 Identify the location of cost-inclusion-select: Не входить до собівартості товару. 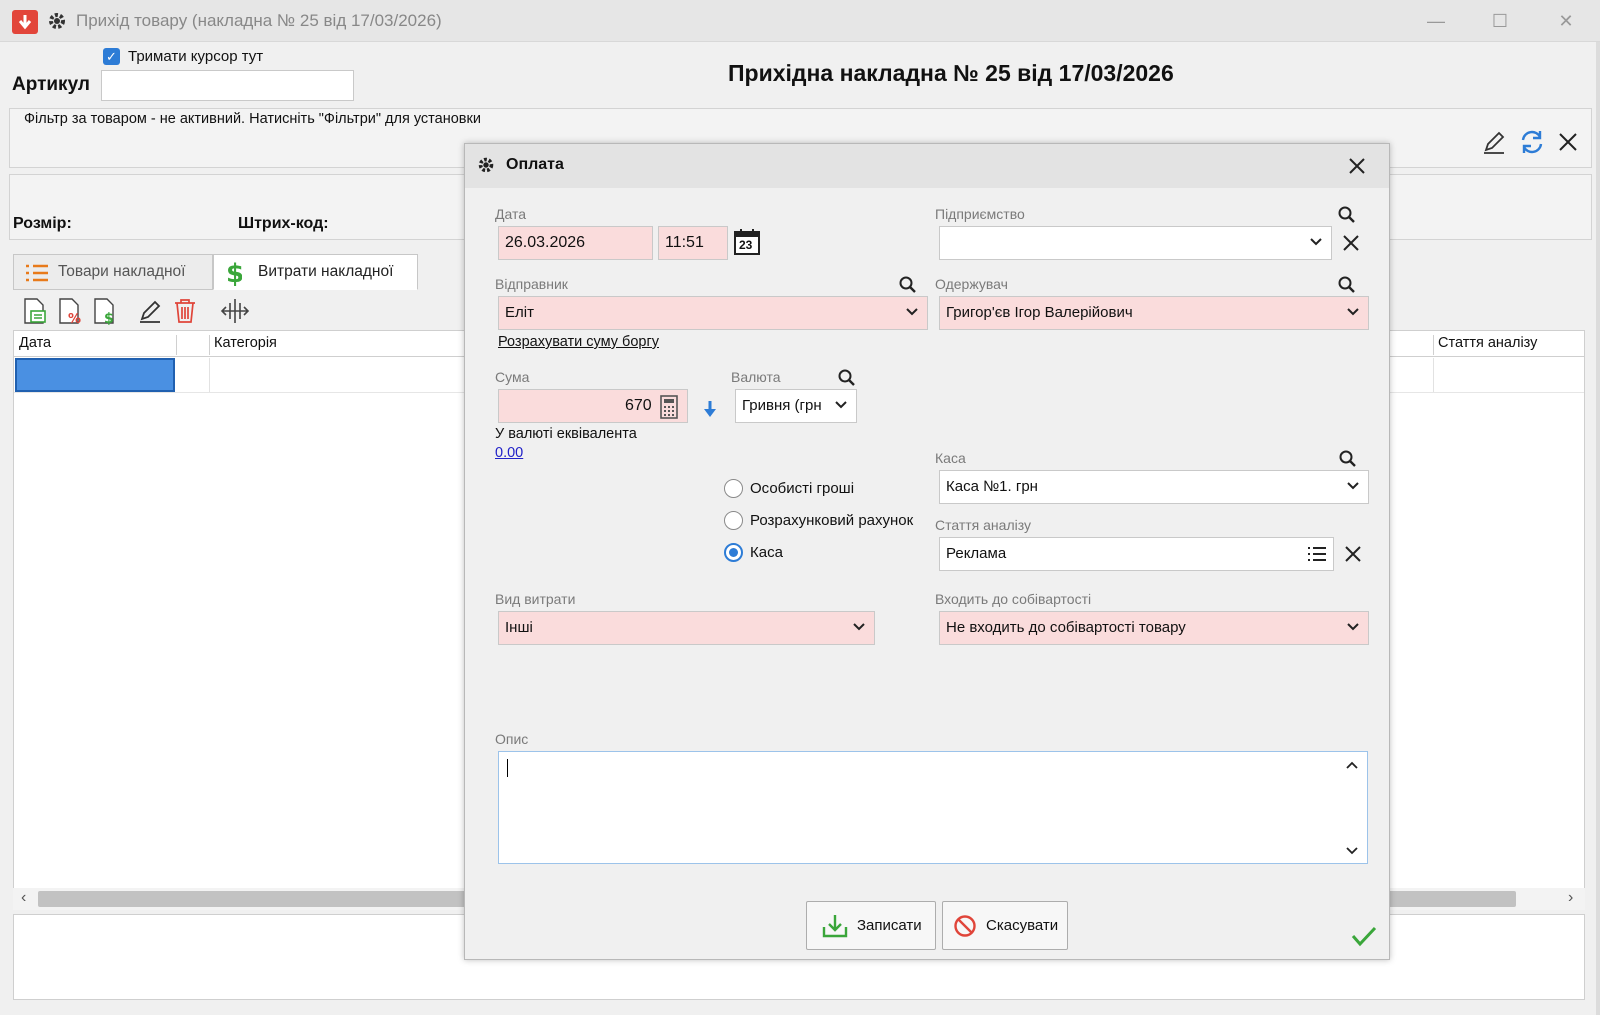
(1154, 628).